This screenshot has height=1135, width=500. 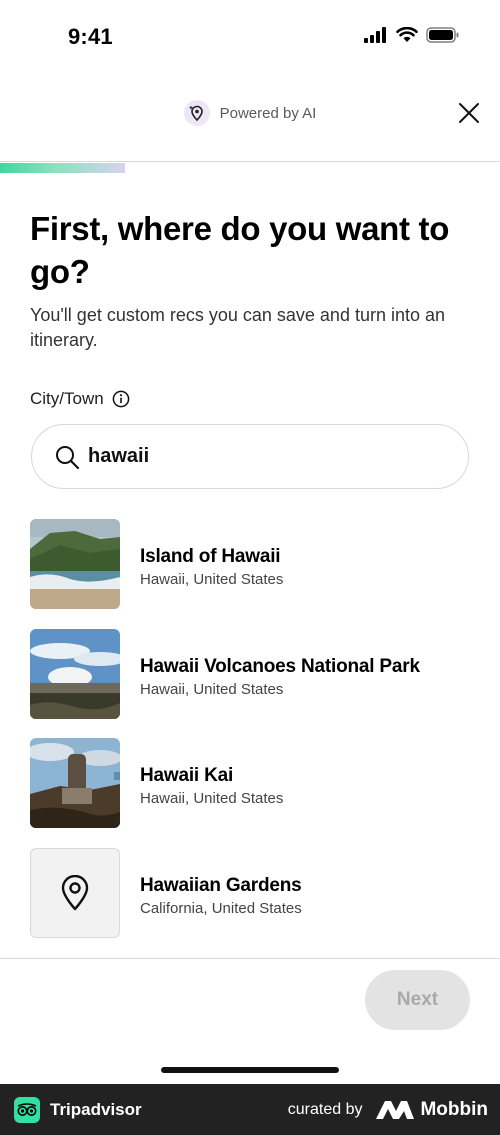 What do you see at coordinates (325, 1109) in the screenshot?
I see `curated-by-label: curated by` at bounding box center [325, 1109].